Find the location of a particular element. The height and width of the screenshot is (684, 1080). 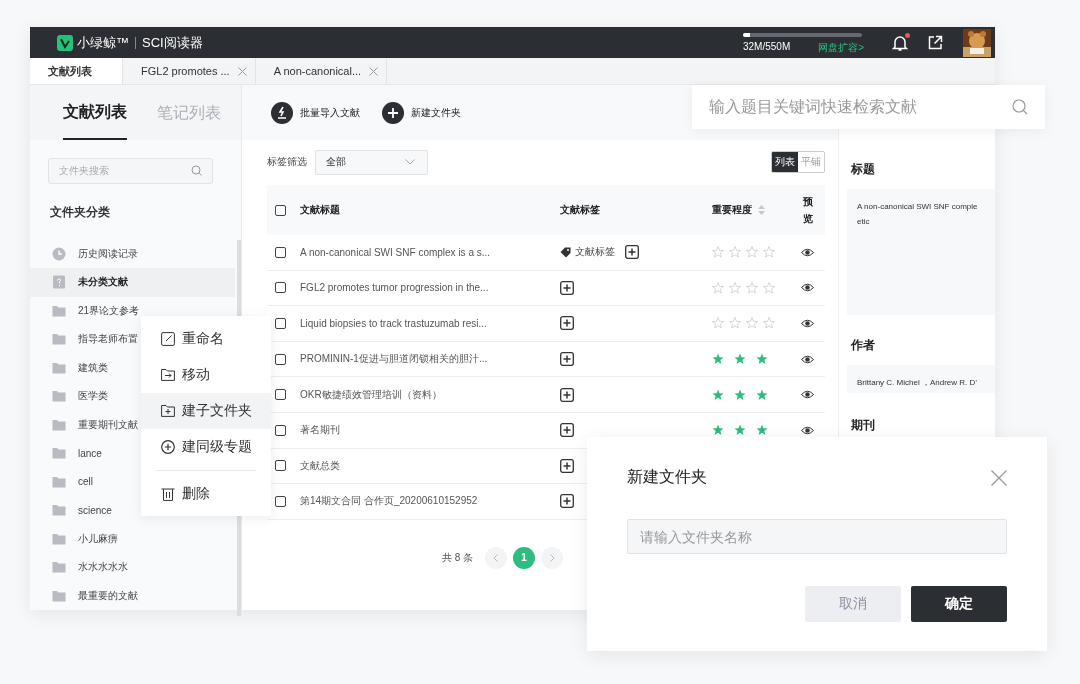

menu-item: 建子文件夹 is located at coordinates (206, 411).